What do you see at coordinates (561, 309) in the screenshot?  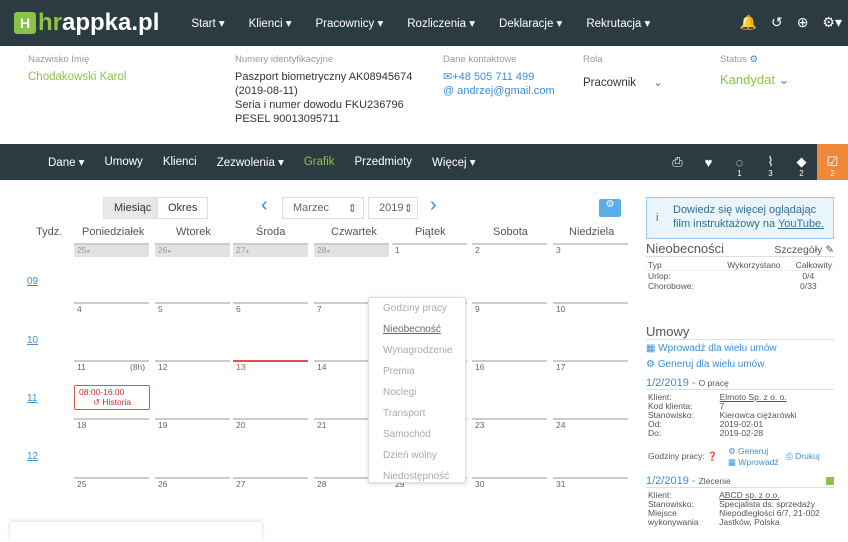 I see `day-number: 10` at bounding box center [561, 309].